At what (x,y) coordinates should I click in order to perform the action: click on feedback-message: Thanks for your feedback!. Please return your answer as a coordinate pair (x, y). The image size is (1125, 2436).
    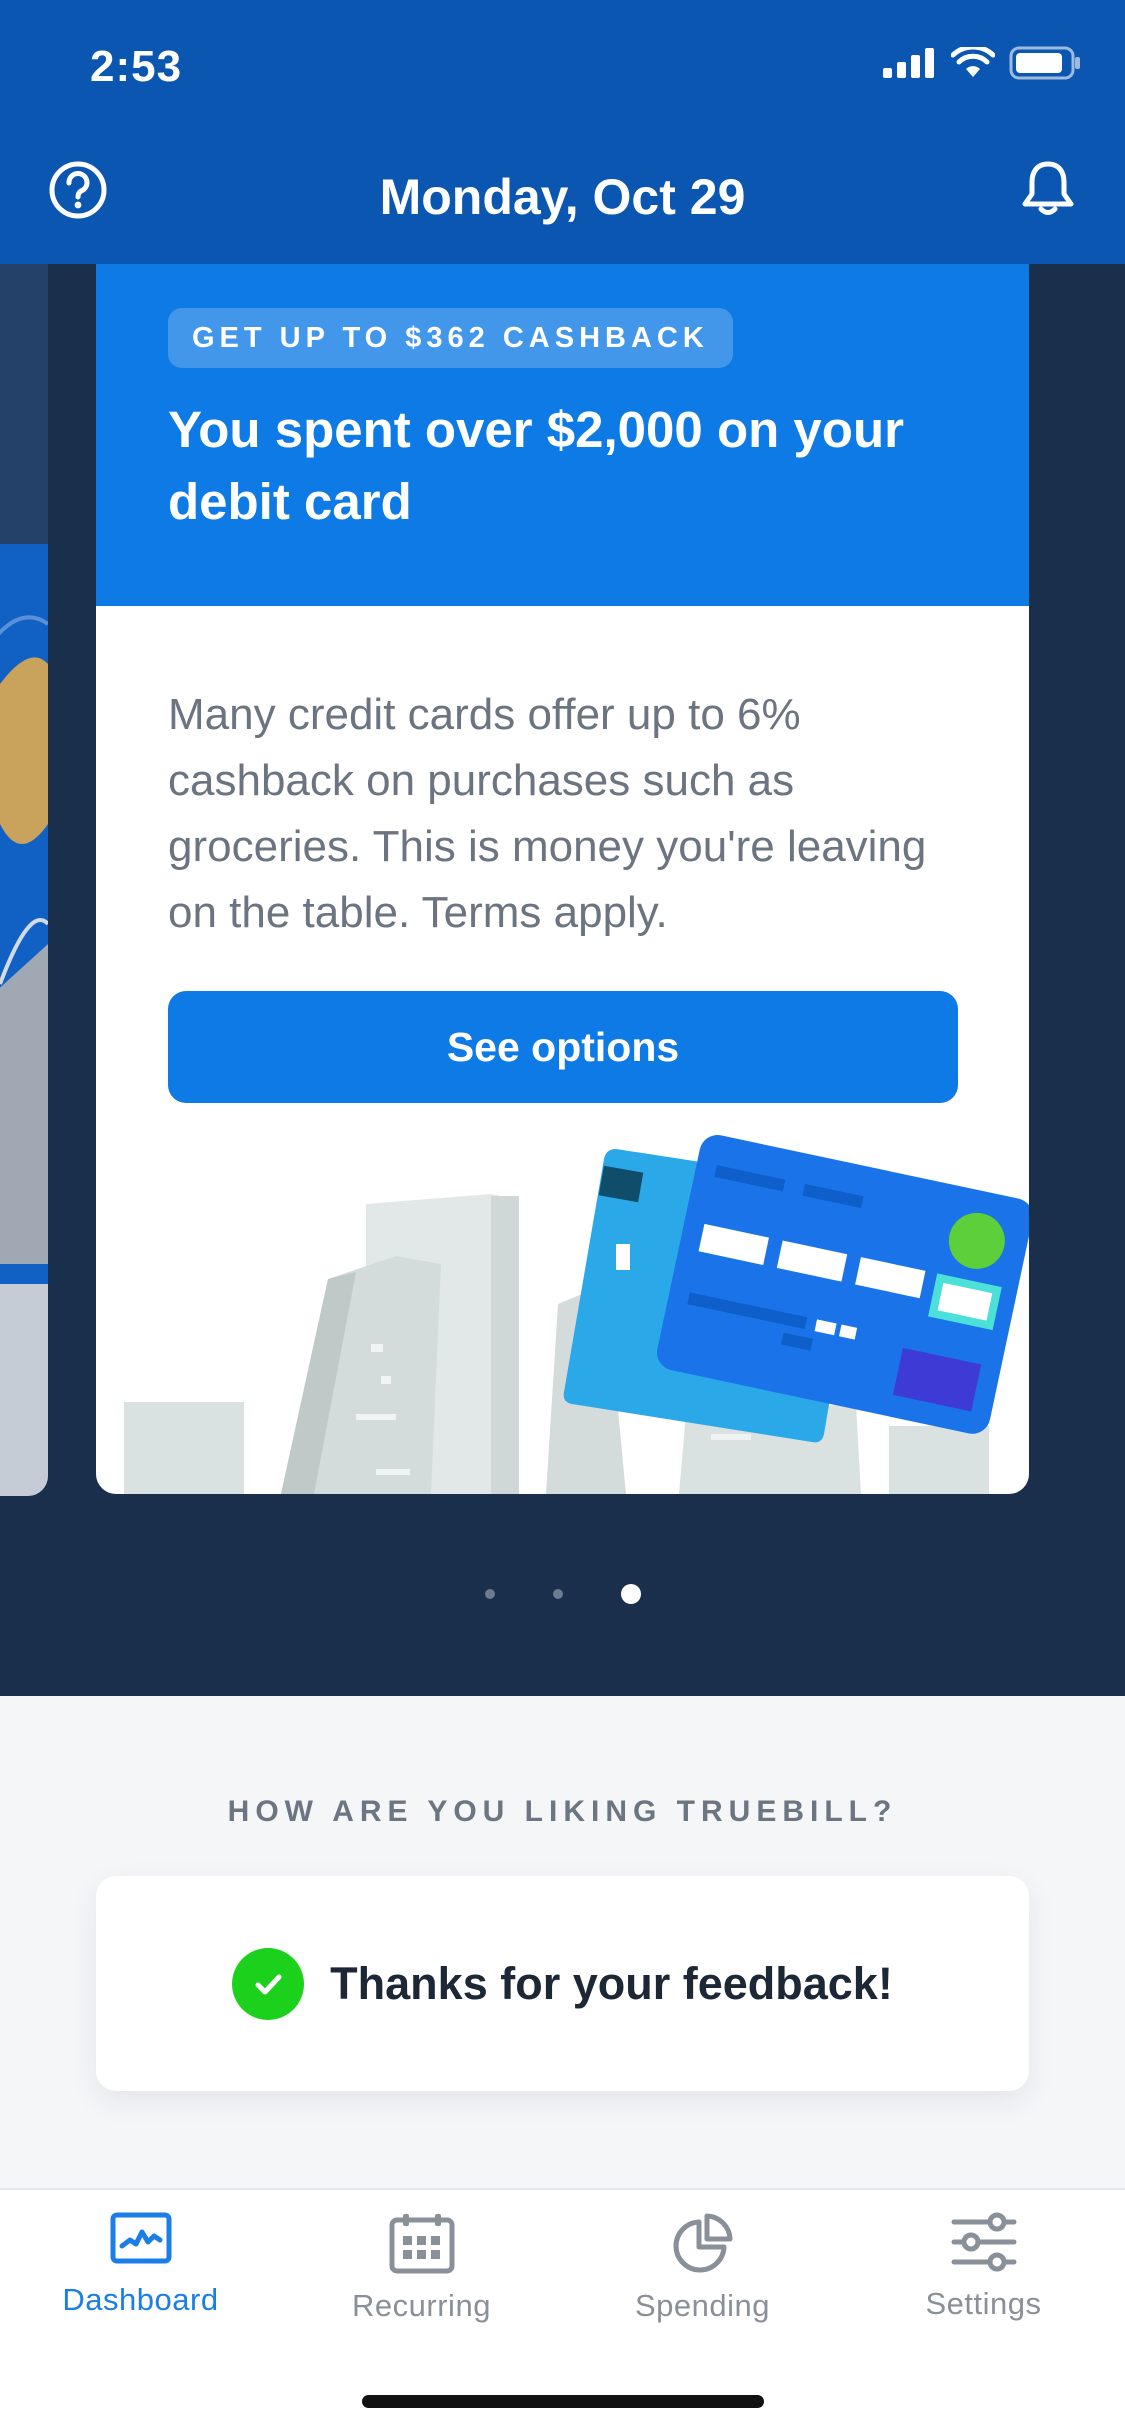
    Looking at the image, I should click on (611, 1983).